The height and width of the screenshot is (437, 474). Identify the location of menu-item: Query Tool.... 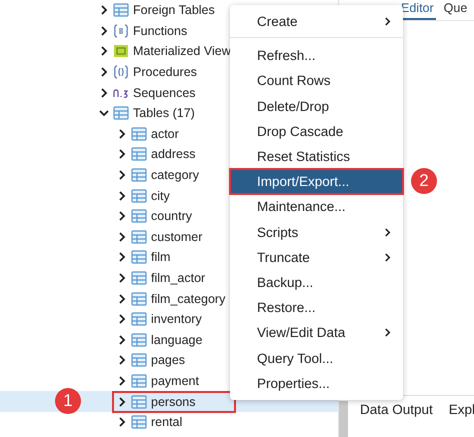
(316, 358).